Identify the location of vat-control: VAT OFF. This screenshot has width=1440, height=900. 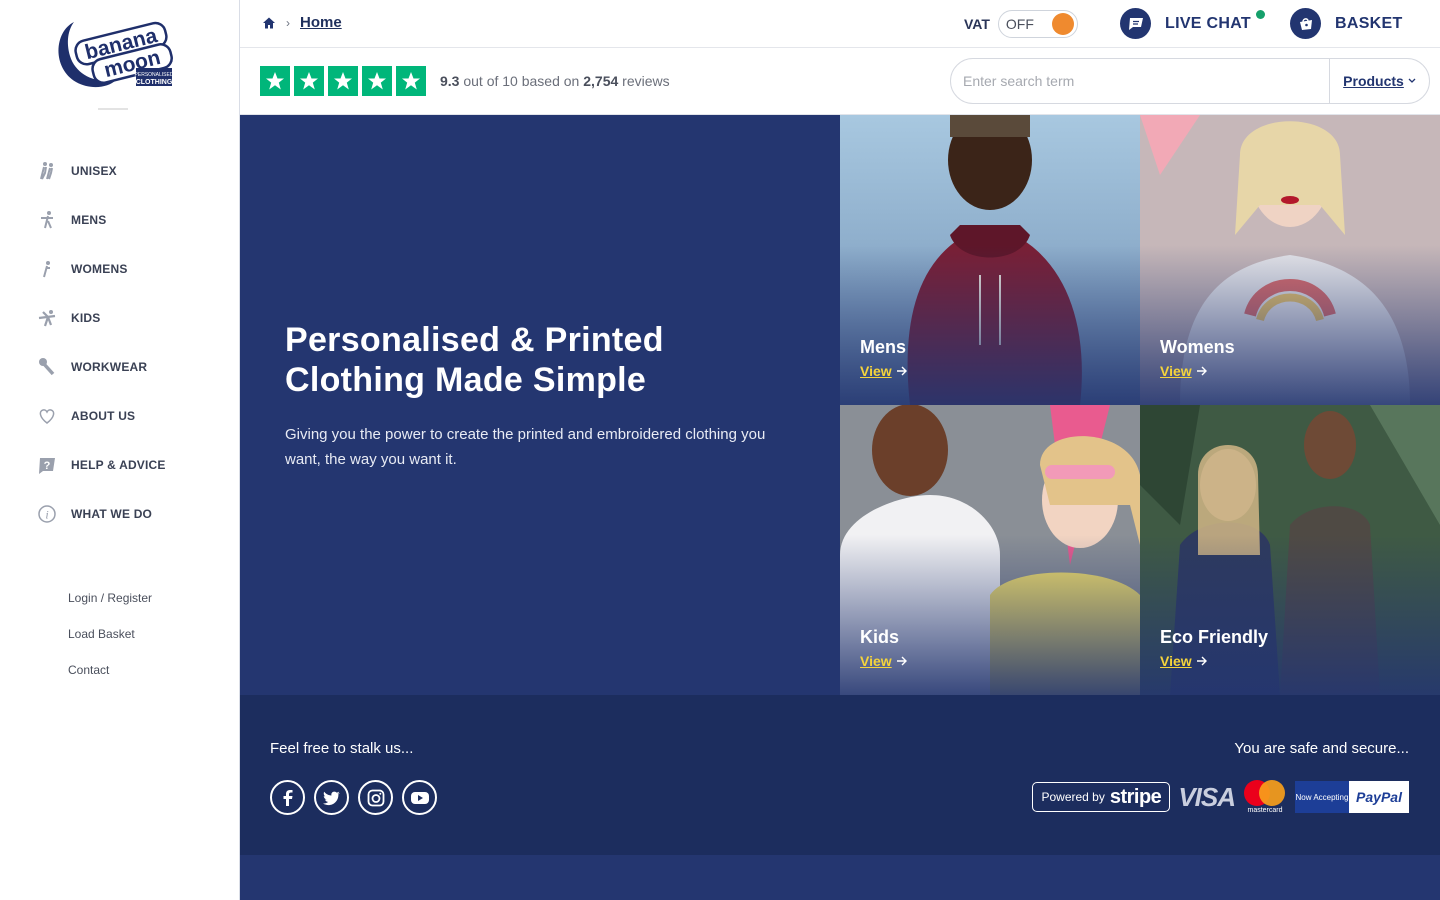
(1021, 24).